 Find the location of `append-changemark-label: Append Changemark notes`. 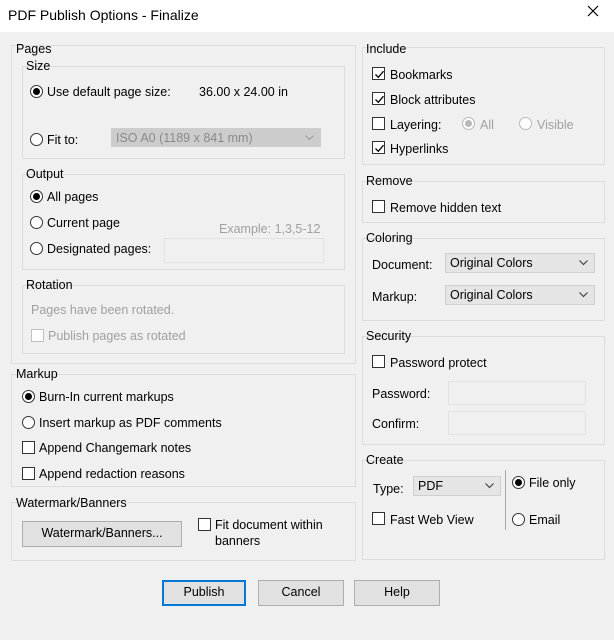

append-changemark-label: Append Changemark notes is located at coordinates (115, 448).